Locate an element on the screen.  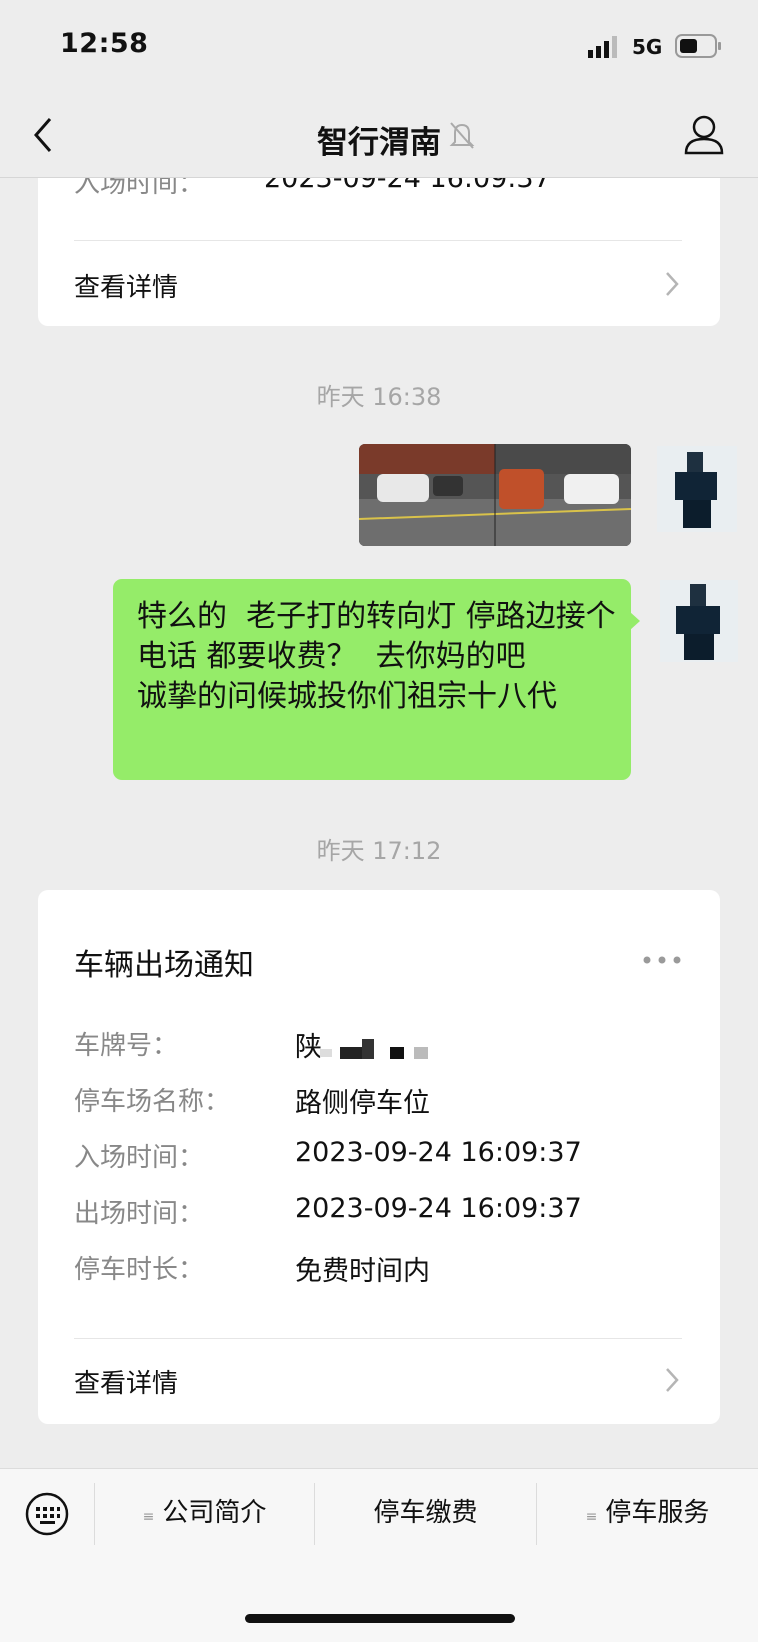
network-type: 5G is located at coordinates (647, 47).